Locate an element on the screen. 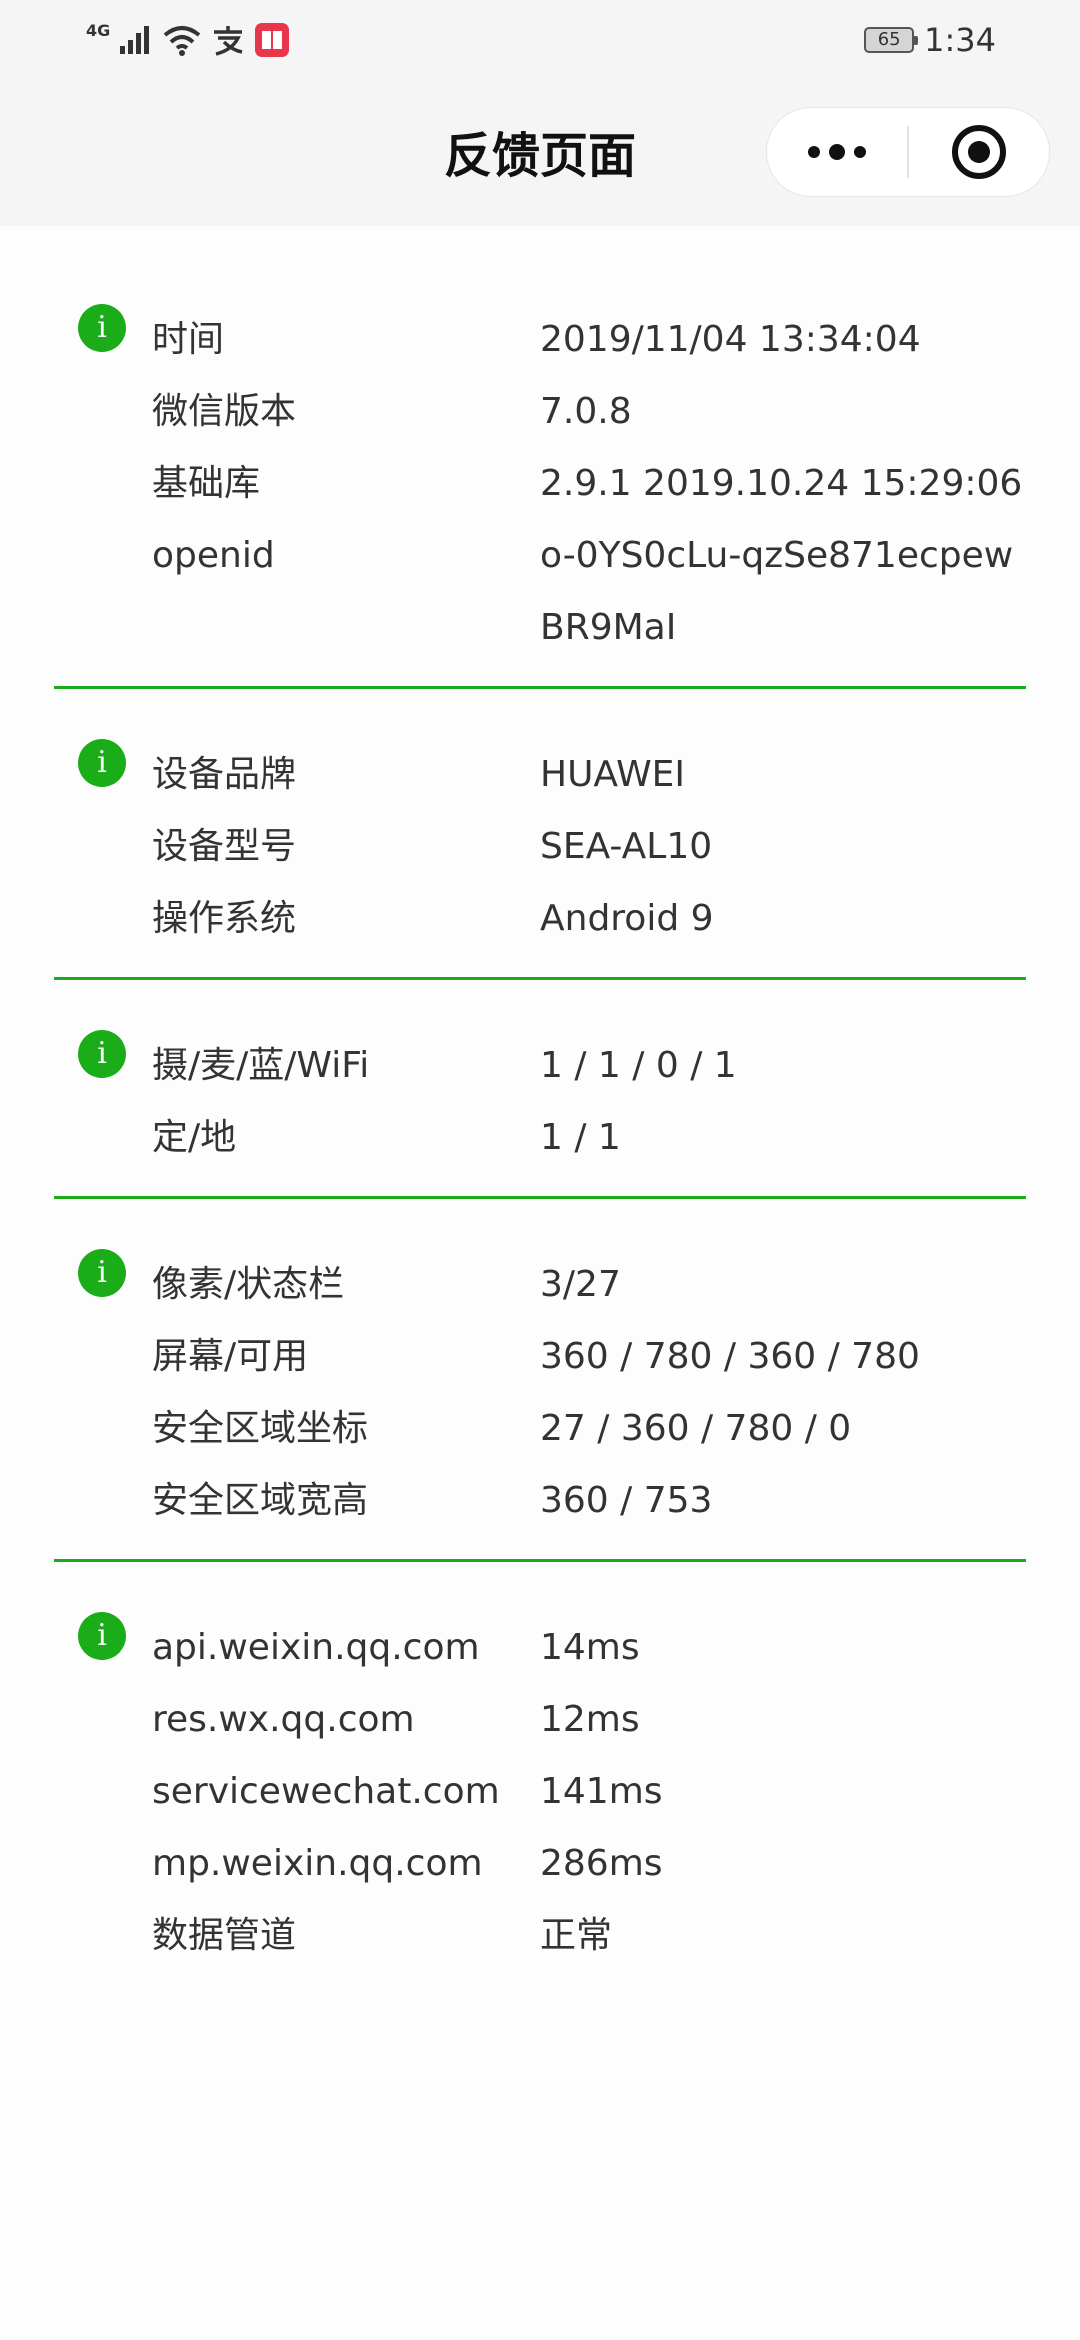 The image size is (1080, 2340). info-row: mp.weixin.qq.com 286ms is located at coordinates (540, 1864).